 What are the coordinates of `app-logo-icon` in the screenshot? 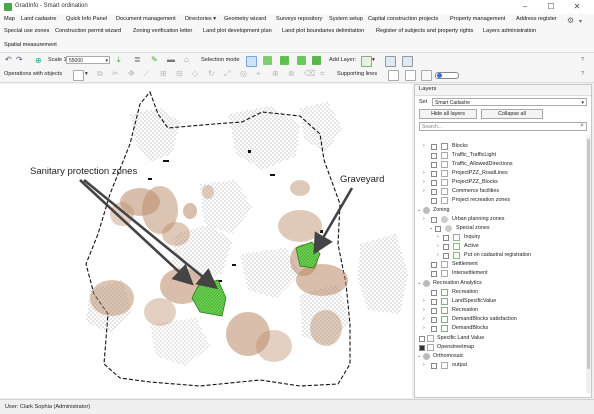 It's located at (8, 7).